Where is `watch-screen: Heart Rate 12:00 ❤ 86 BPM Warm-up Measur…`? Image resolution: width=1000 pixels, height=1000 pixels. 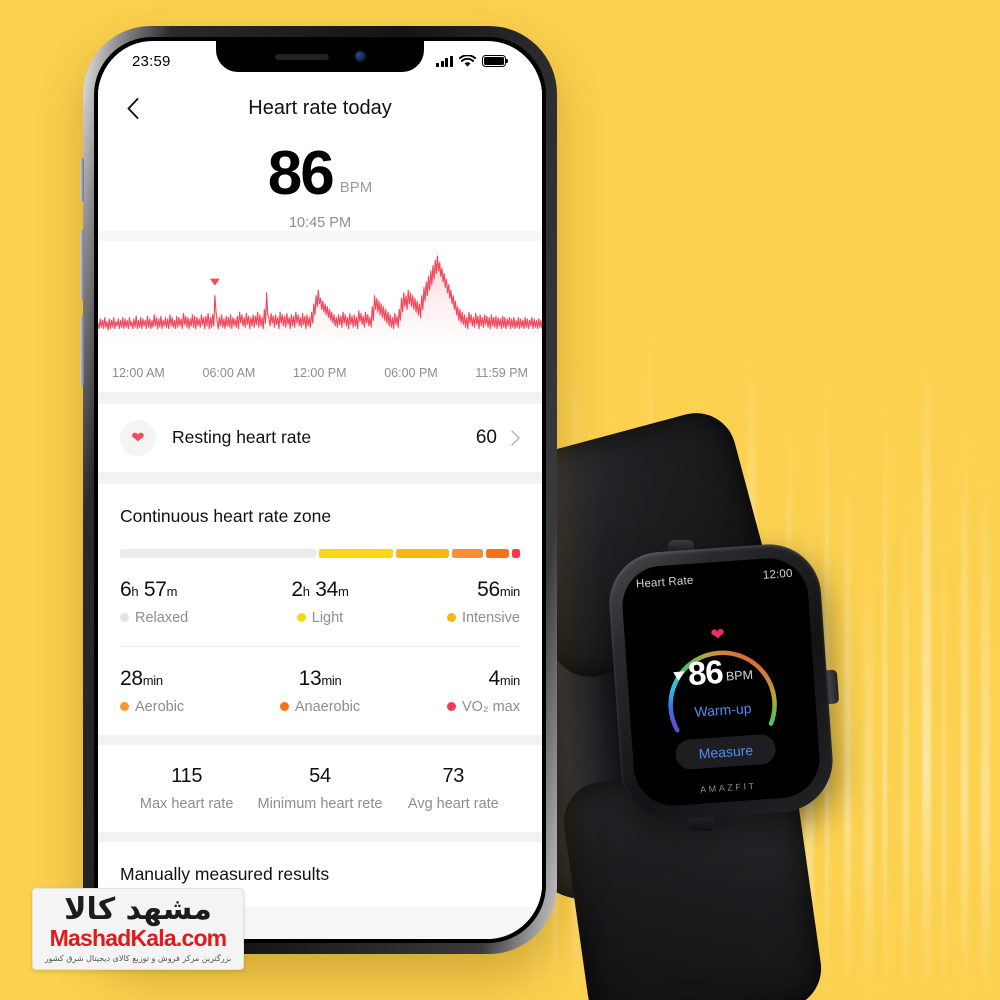 watch-screen: Heart Rate 12:00 ❤ 86 BPM Warm-up Measur… is located at coordinates (721, 682).